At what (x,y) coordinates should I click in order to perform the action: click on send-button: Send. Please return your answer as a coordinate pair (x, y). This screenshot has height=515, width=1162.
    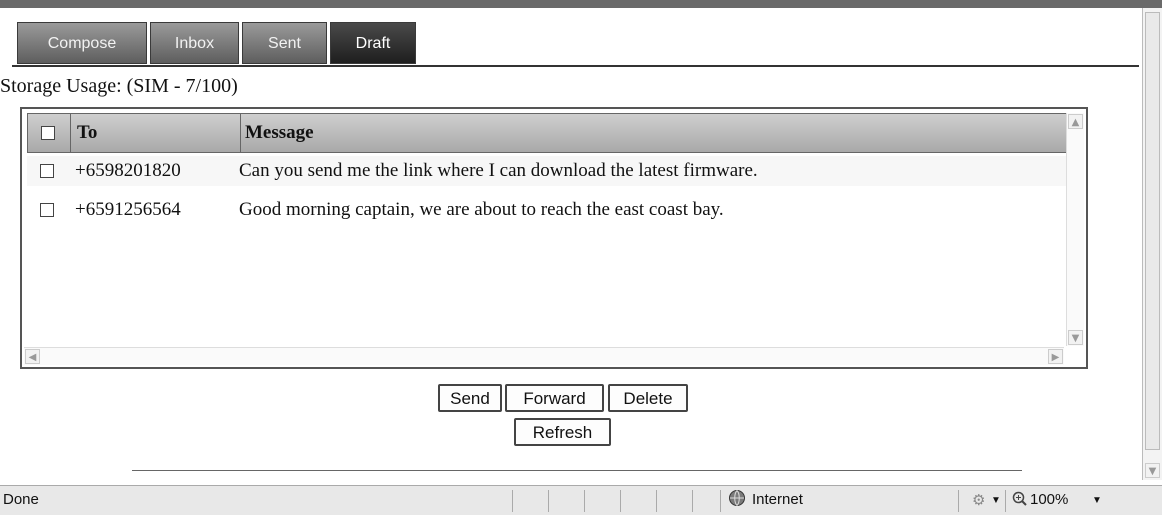
    Looking at the image, I should click on (470, 398).